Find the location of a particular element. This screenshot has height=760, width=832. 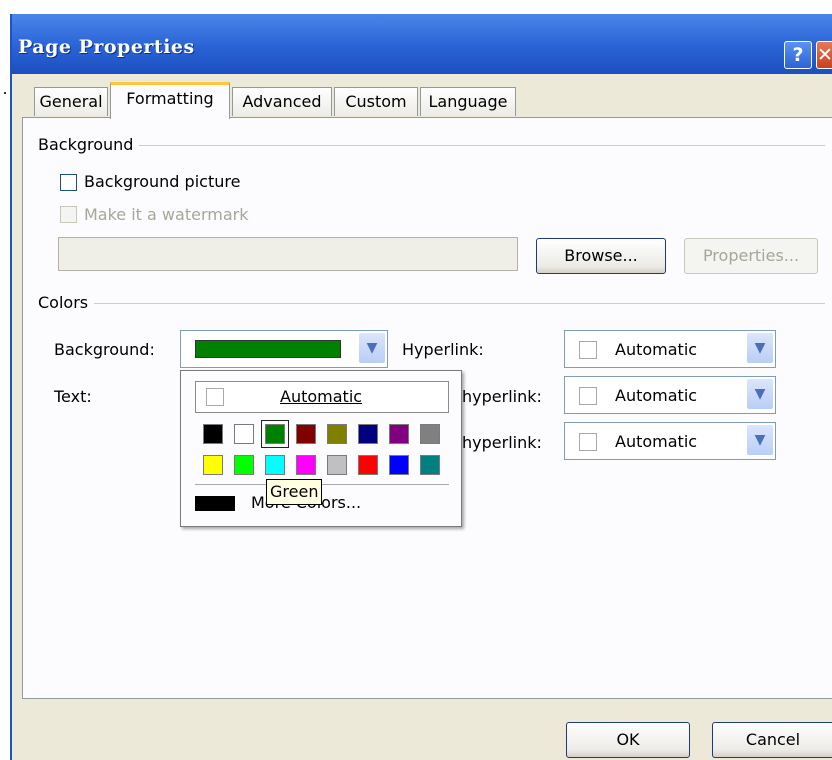

more-colors-swatch is located at coordinates (215, 503).